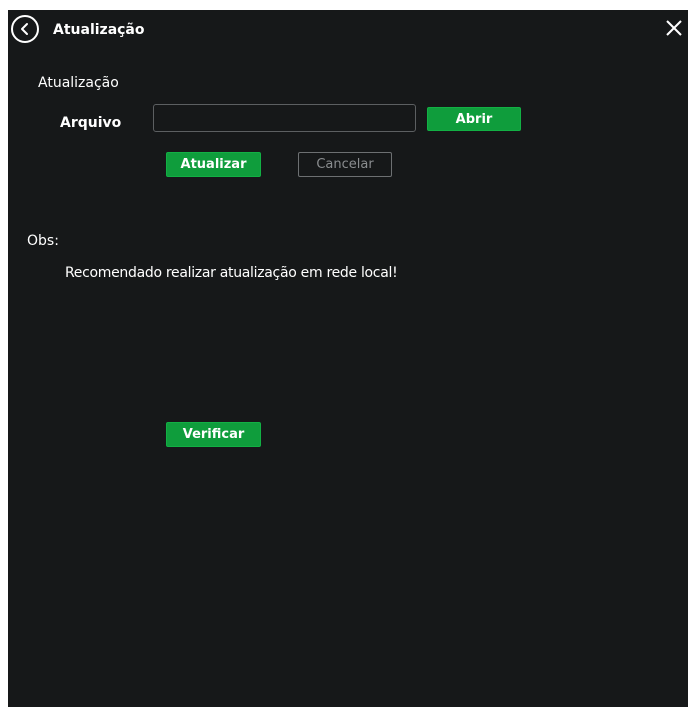 The image size is (688, 707). What do you see at coordinates (91, 123) in the screenshot?
I see `file-label: Arquivo` at bounding box center [91, 123].